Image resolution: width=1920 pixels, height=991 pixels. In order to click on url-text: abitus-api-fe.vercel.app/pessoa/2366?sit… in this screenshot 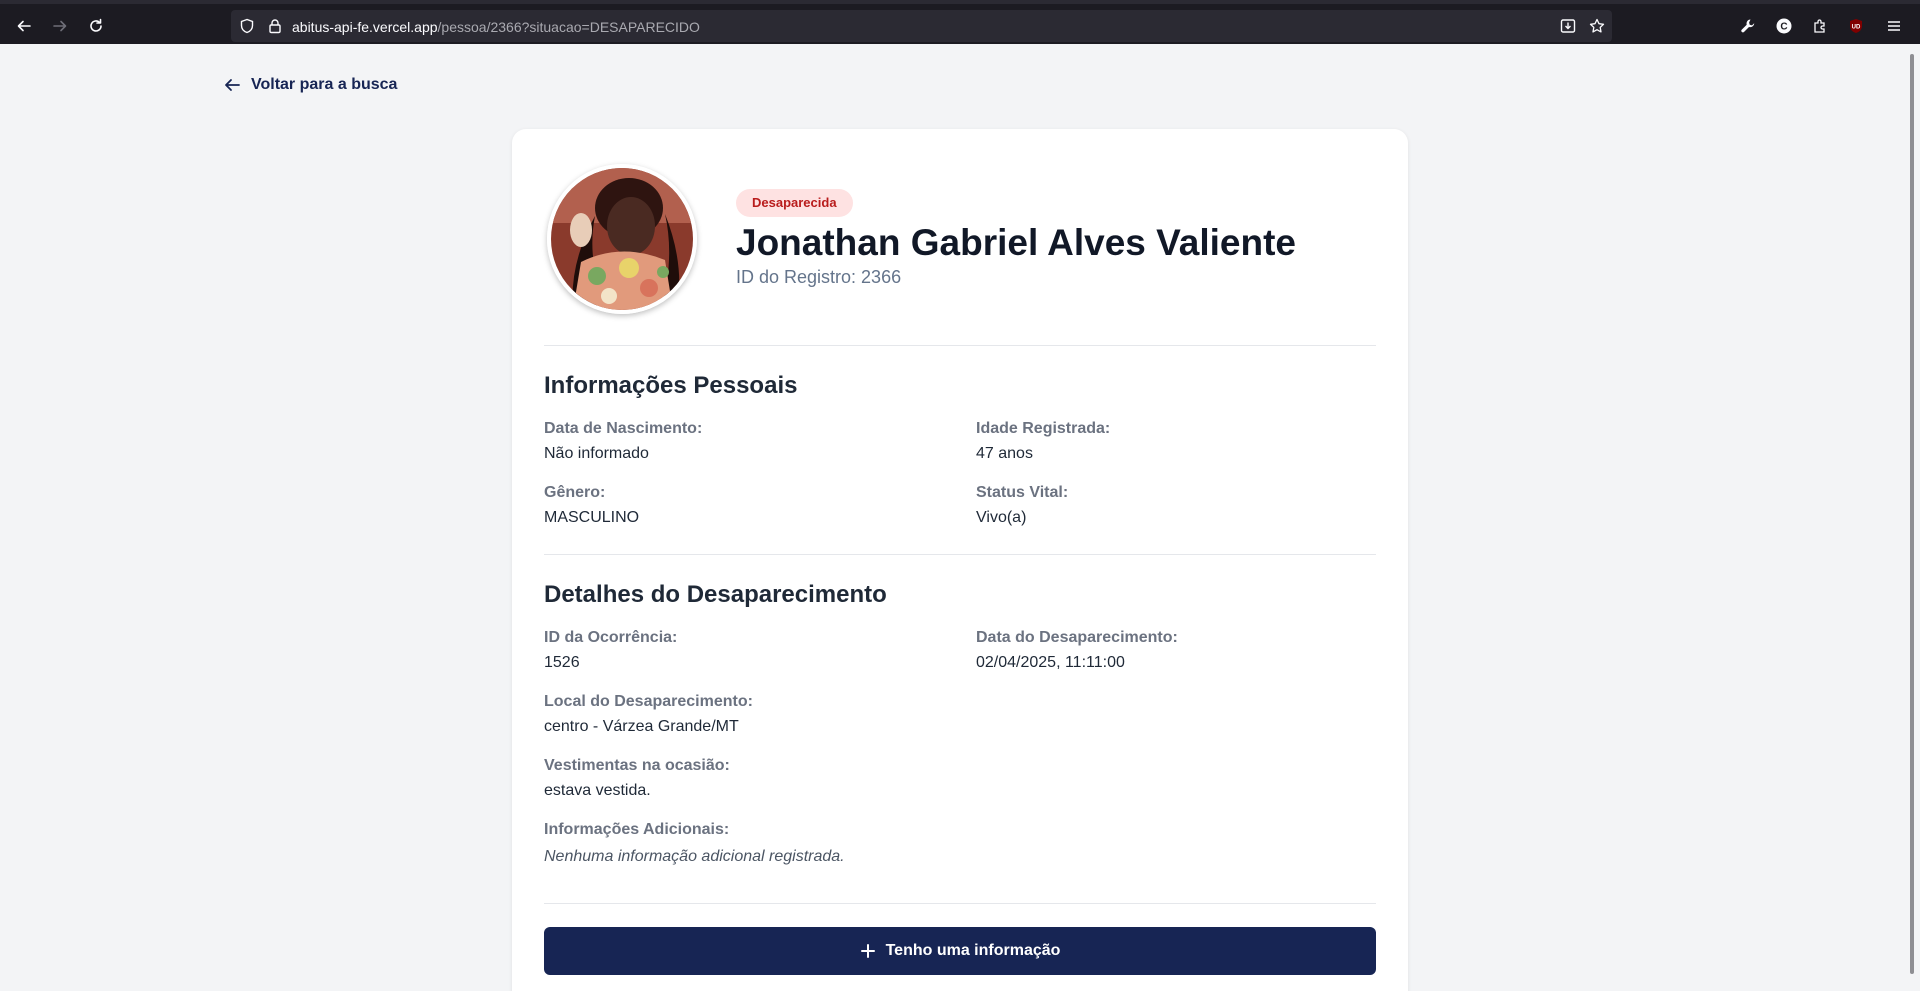, I will do `click(496, 27)`.